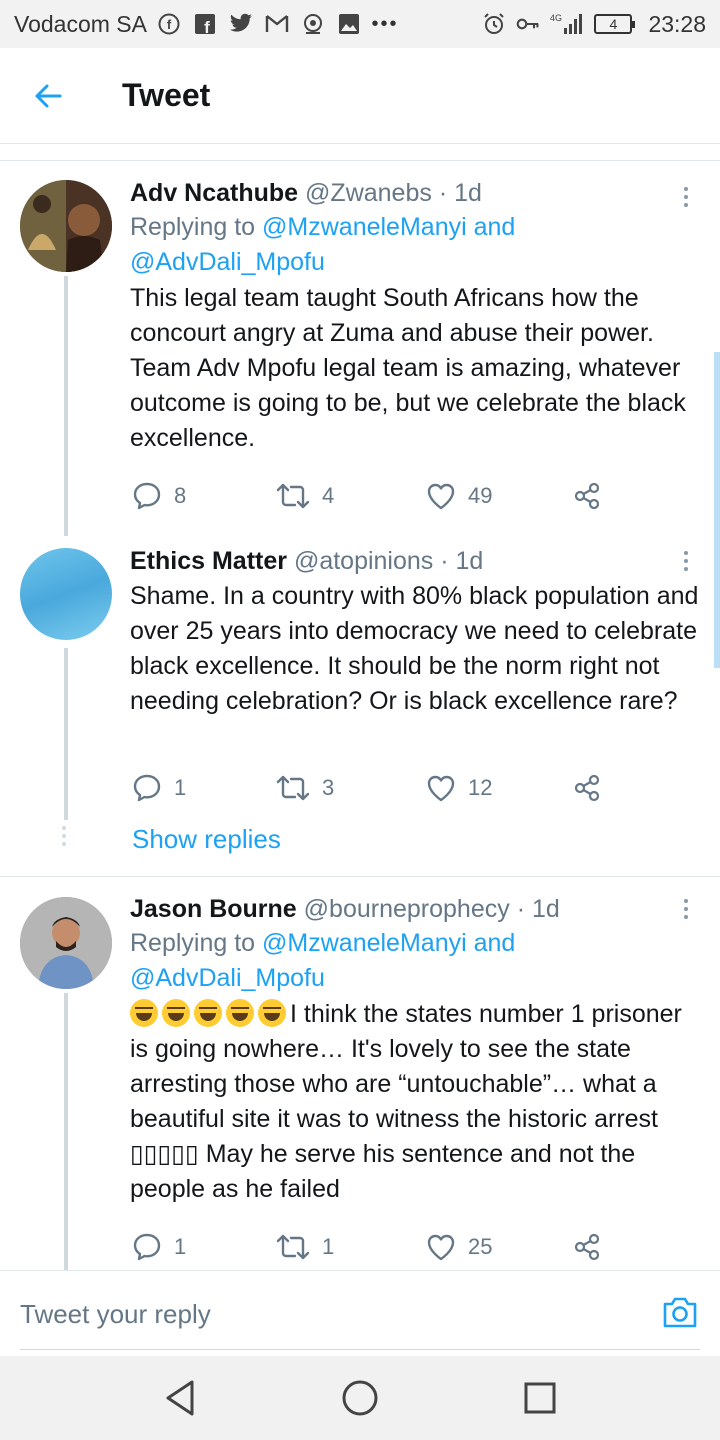  Describe the element at coordinates (360, 1313) in the screenshot. I see `reply-composer: Tweet your reply` at that location.